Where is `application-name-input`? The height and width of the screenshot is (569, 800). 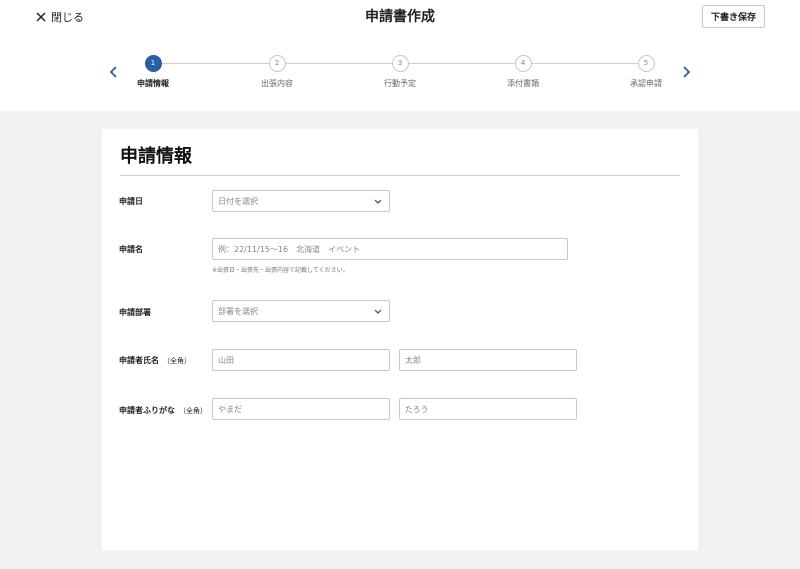
application-name-input is located at coordinates (392, 249).